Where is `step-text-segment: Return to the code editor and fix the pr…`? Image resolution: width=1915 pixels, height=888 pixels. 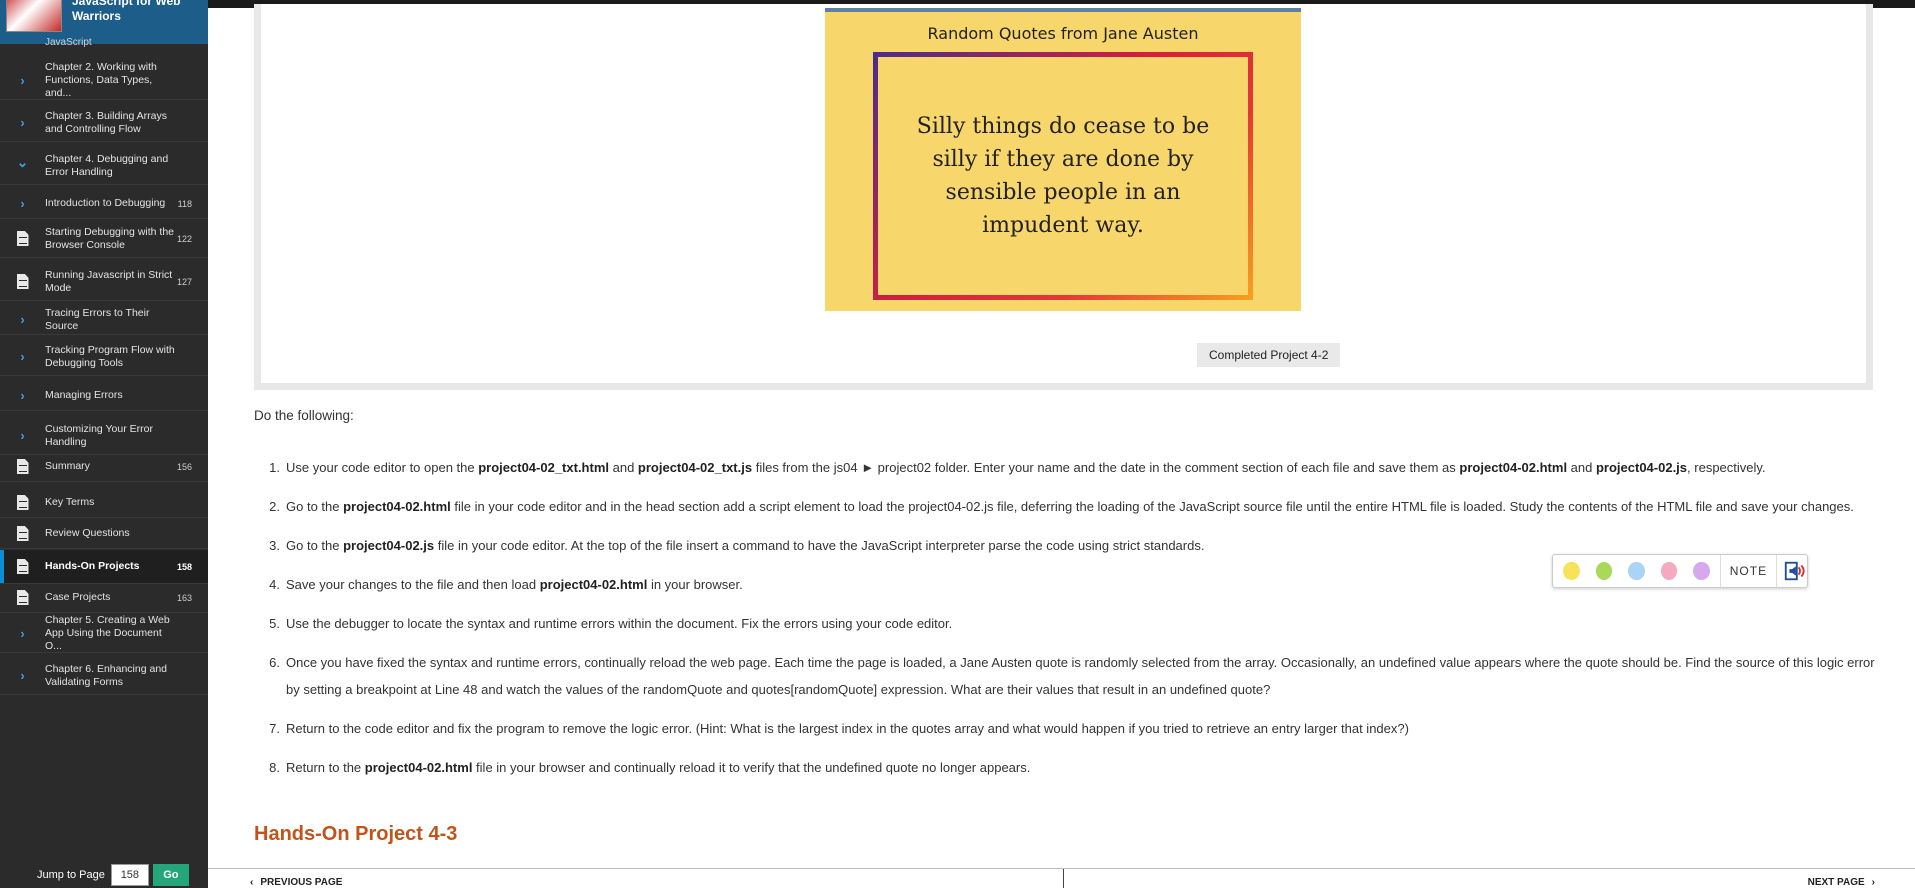
step-text-segment: Return to the code editor and fix the pr… is located at coordinates (847, 728).